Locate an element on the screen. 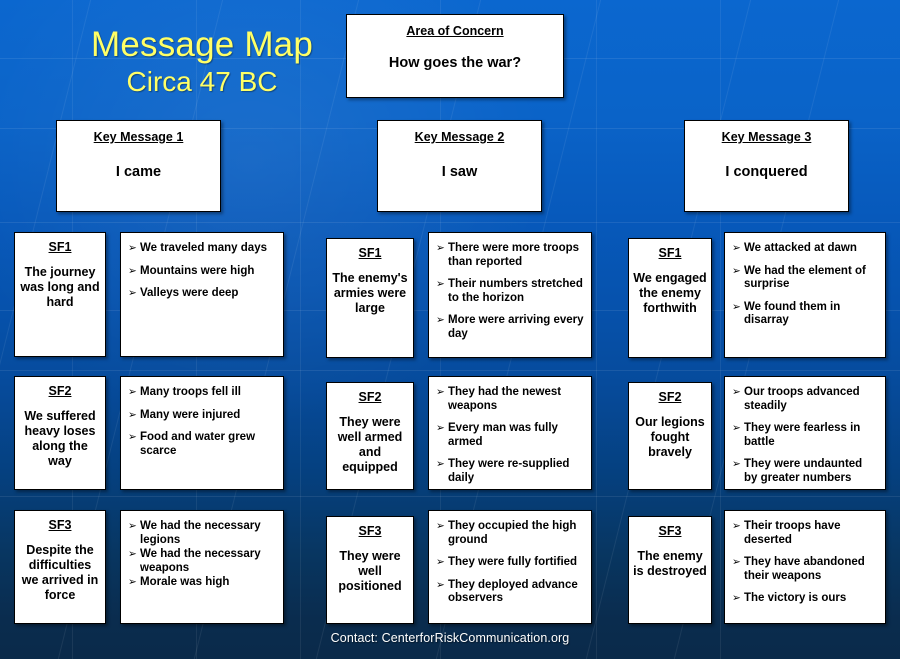  footer-contact-text: Contact: CenterforRiskCommunication.org is located at coordinates (450, 638).